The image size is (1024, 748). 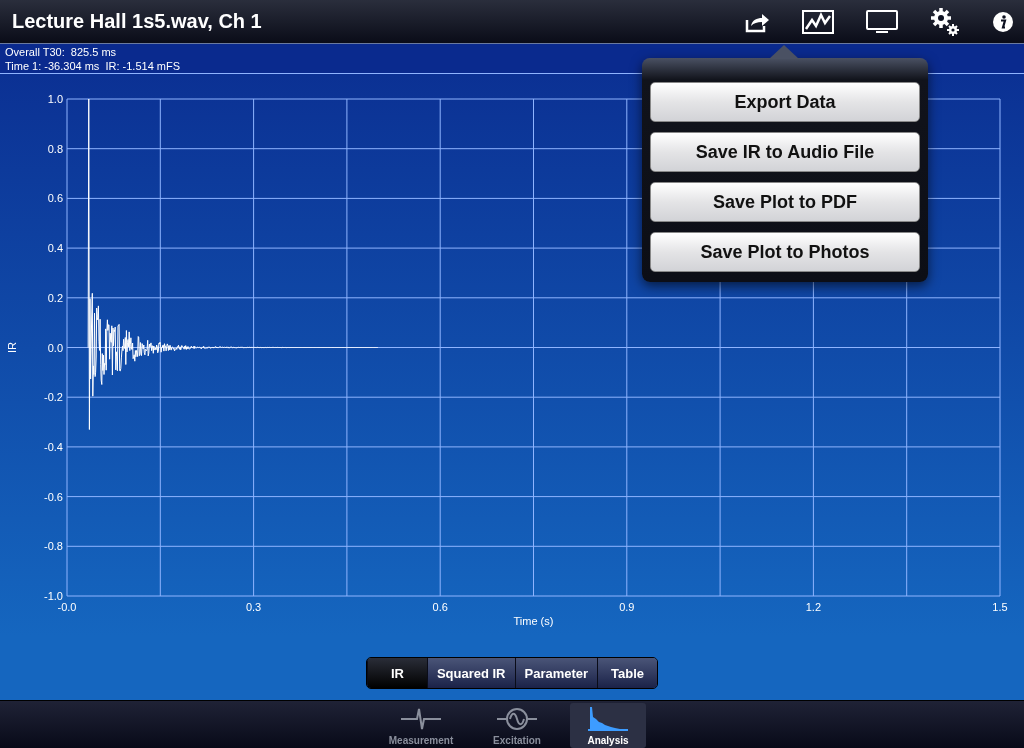 What do you see at coordinates (55, 297) in the screenshot?
I see `y-axis-tick: 0.2` at bounding box center [55, 297].